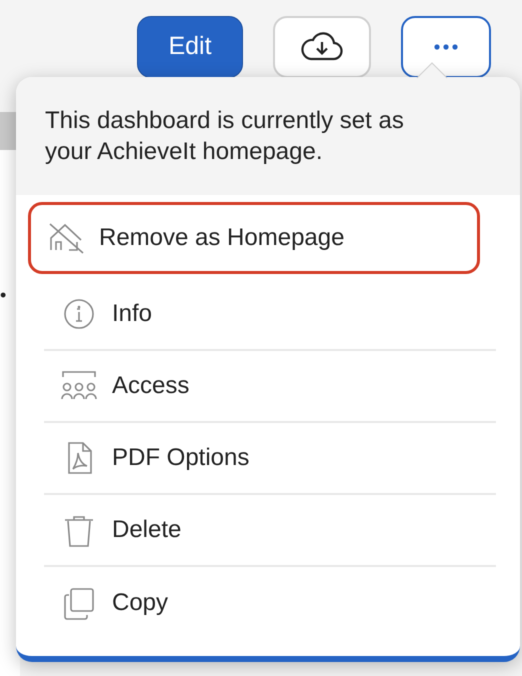  Describe the element at coordinates (270, 531) in the screenshot. I see `menu-item: Delete` at that location.